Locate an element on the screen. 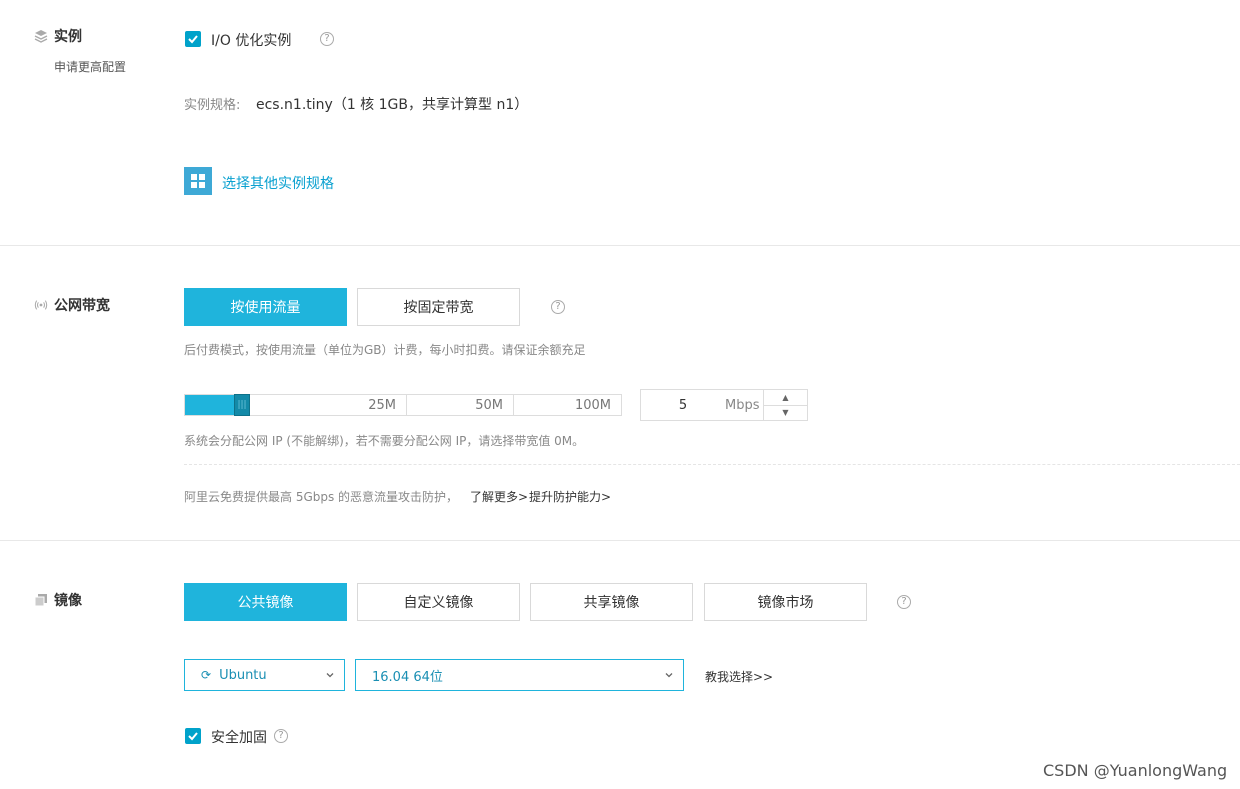 The image size is (1240, 789). io-optimized-checkbox is located at coordinates (193, 39).